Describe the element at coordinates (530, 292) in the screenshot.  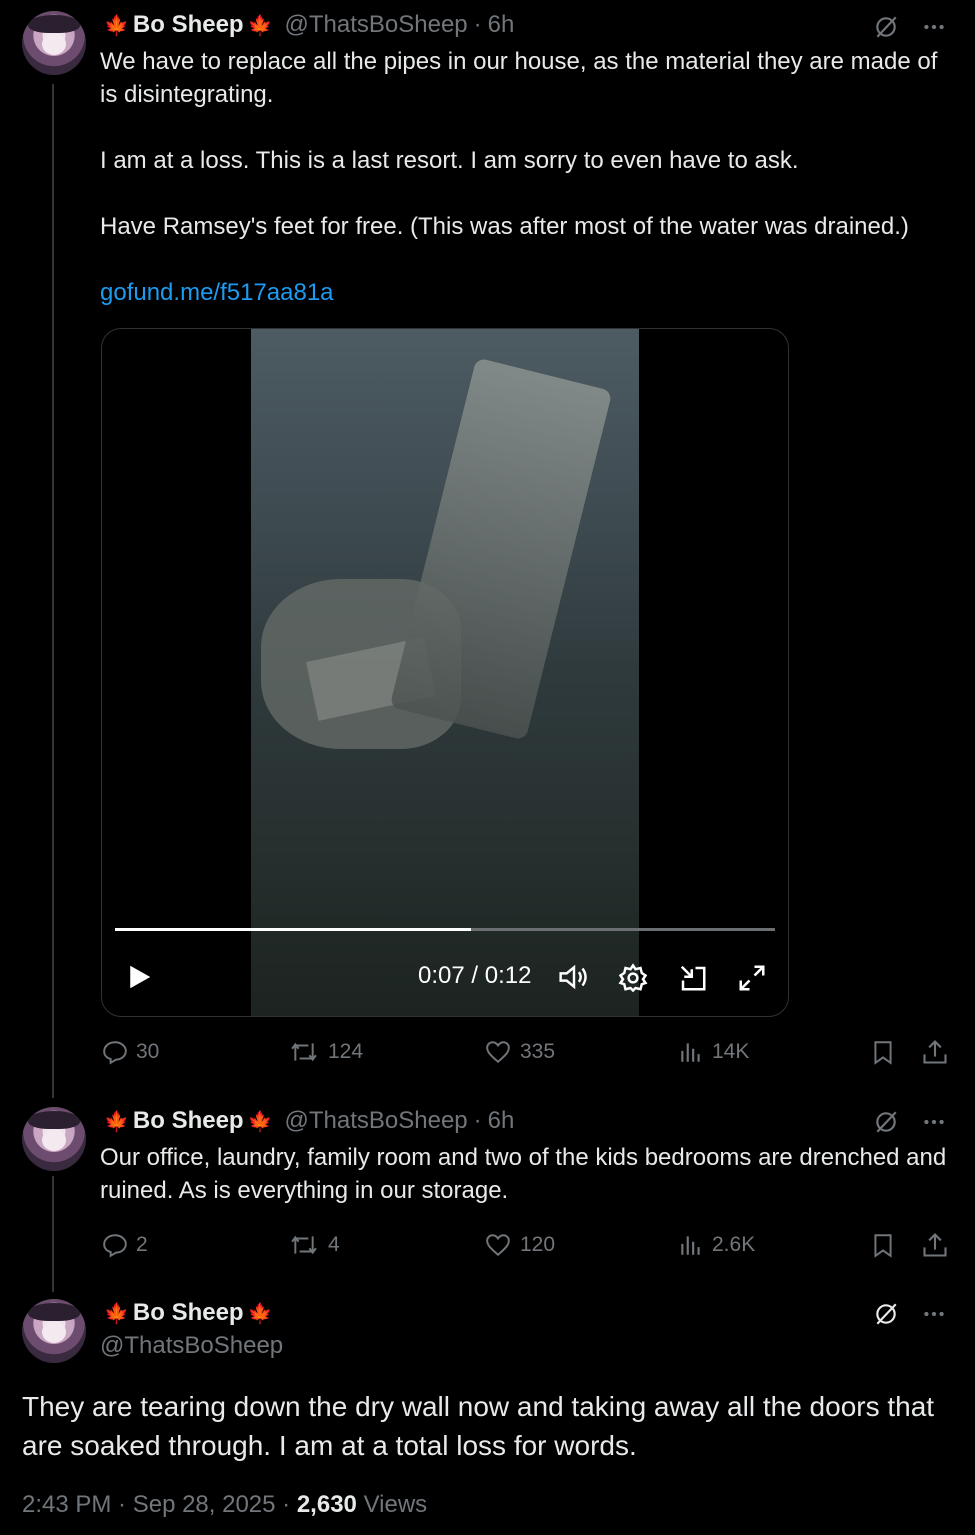
I see `gofundme-link: gofund.me/f517aa81a` at that location.